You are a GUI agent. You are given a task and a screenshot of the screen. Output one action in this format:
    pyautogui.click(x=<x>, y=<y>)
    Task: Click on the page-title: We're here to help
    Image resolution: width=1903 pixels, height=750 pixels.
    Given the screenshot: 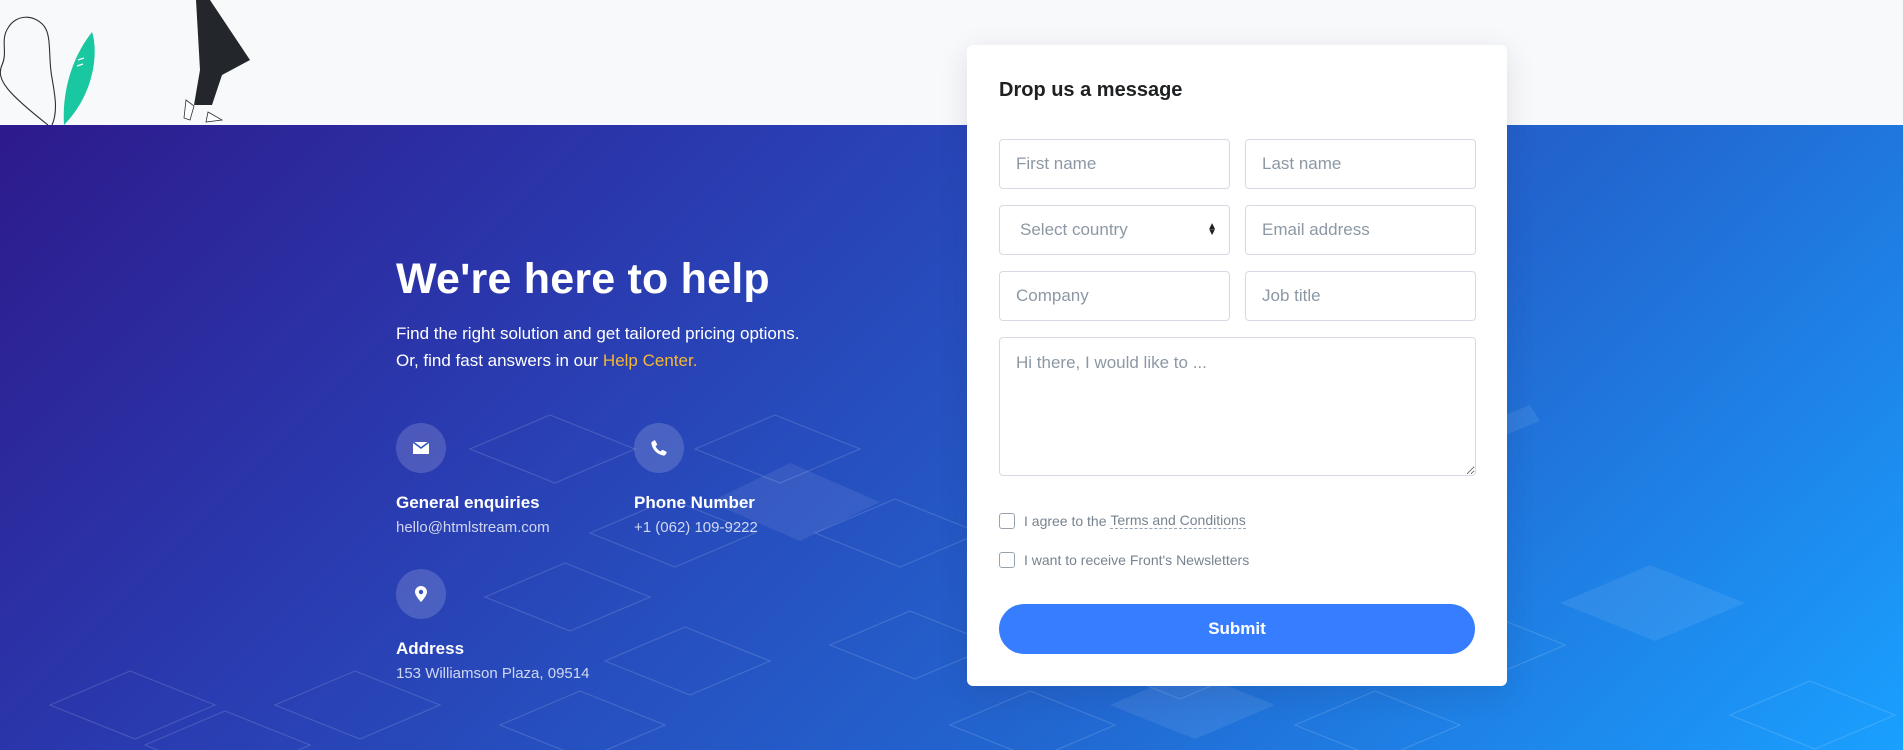 What is the action you would take?
    pyautogui.click(x=583, y=279)
    